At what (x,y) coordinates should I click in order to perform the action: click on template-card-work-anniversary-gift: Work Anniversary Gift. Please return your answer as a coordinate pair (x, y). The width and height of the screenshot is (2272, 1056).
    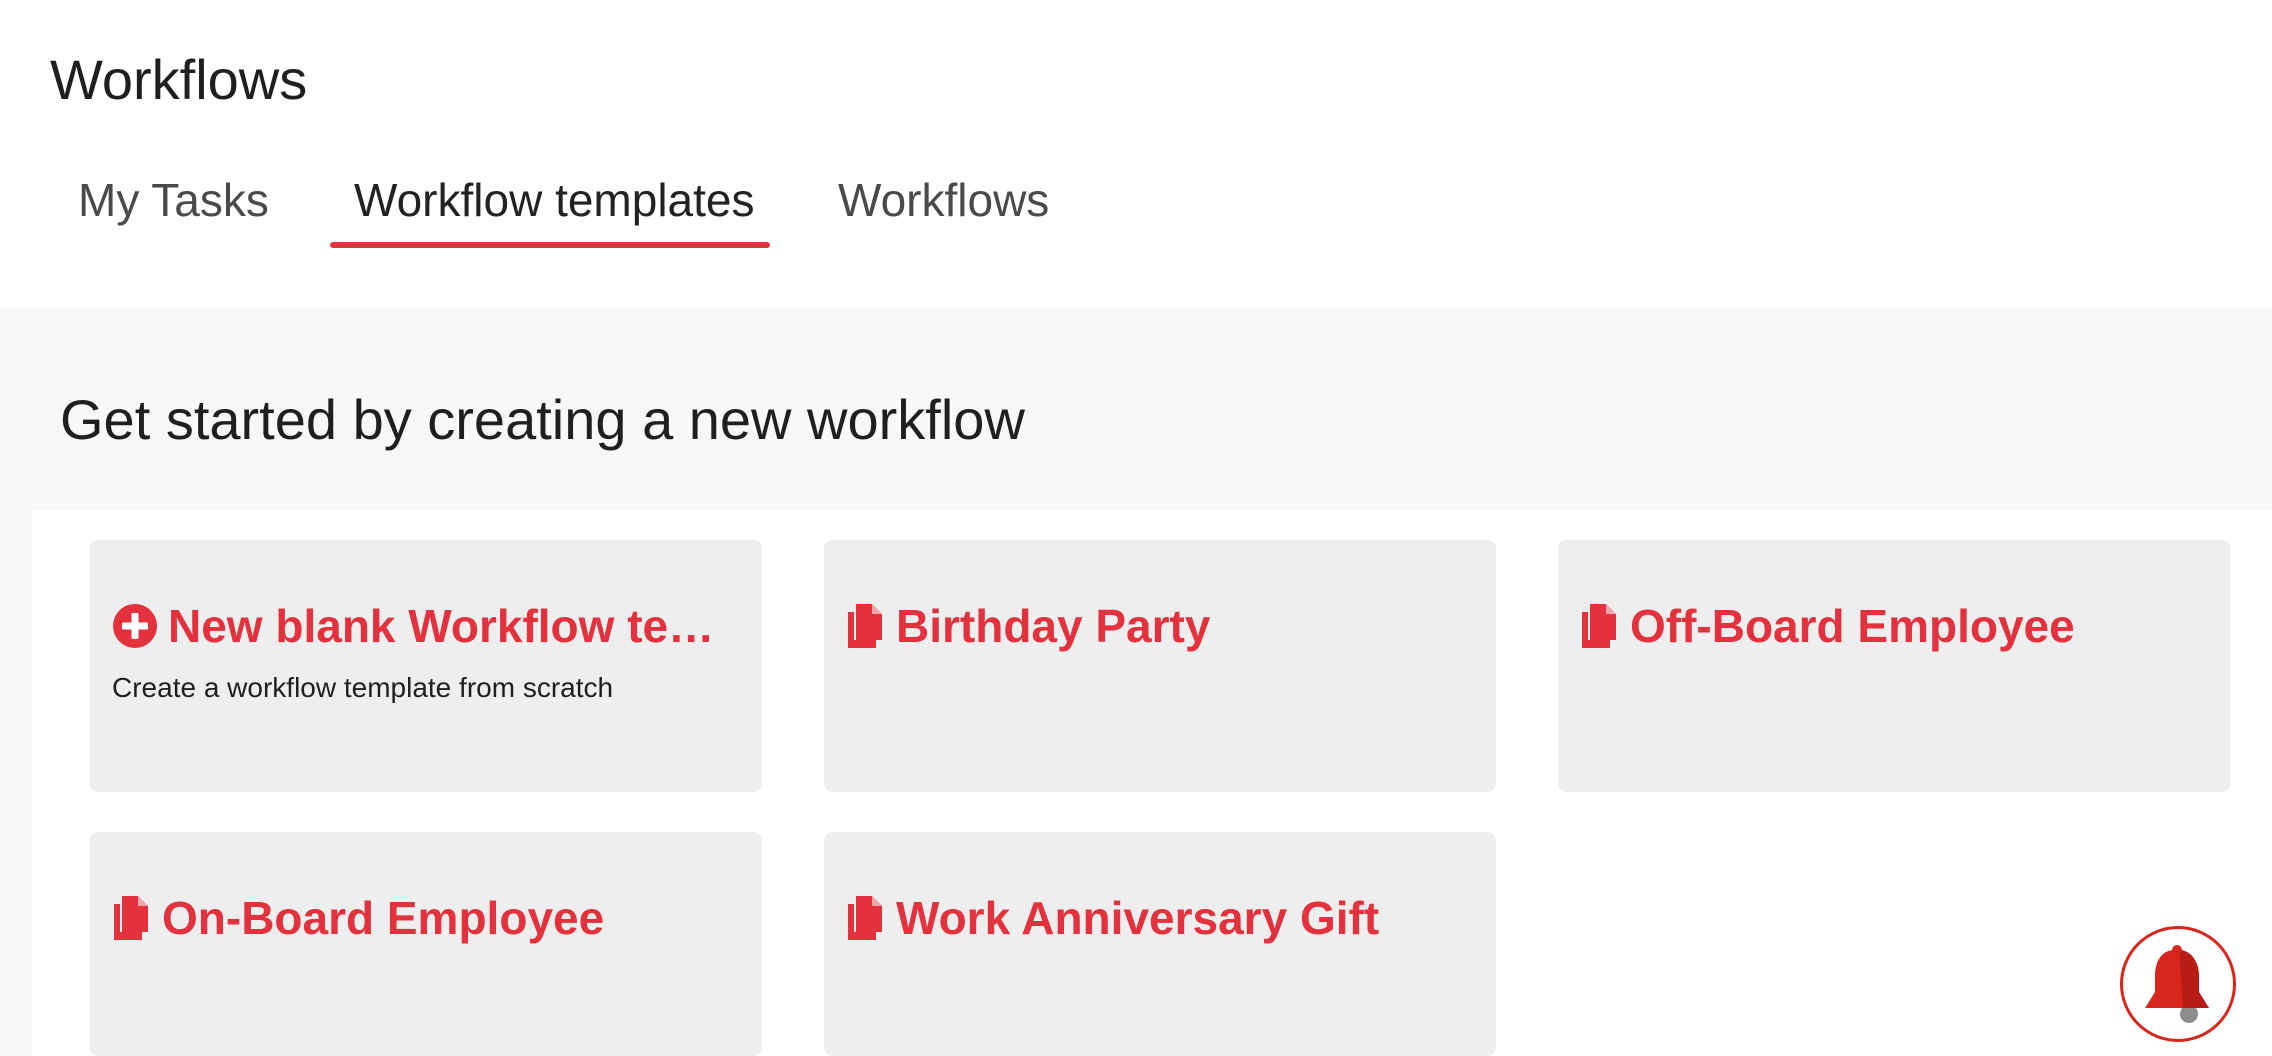
    Looking at the image, I should click on (1160, 944).